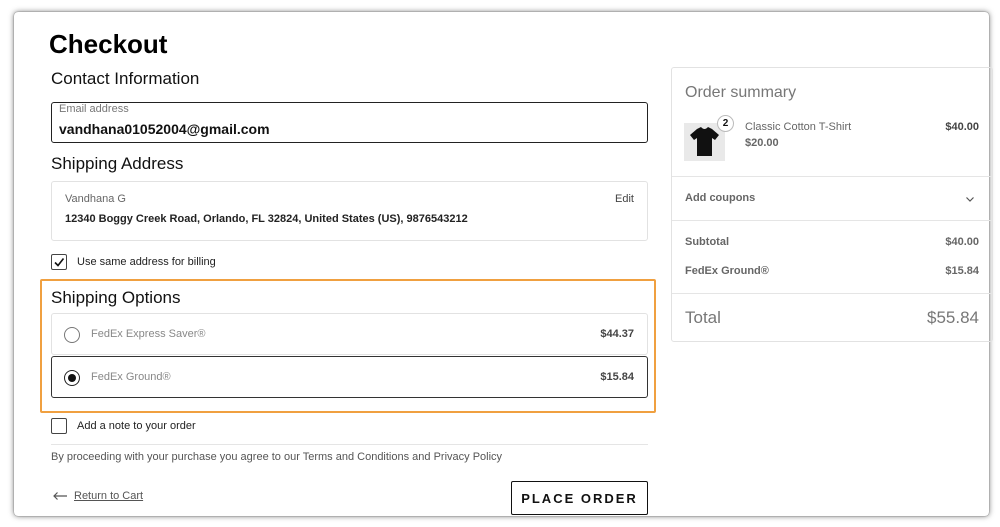 Image resolution: width=1000 pixels, height=527 pixels. I want to click on shipping-address-heading: Shipping Address, so click(117, 163).